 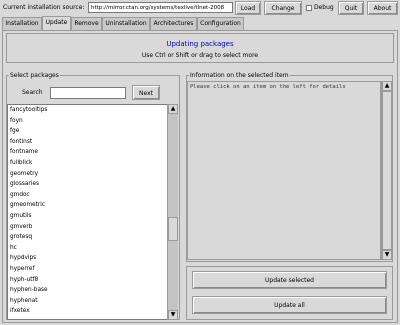 I want to click on update-all-button: Update all, so click(x=289, y=305).